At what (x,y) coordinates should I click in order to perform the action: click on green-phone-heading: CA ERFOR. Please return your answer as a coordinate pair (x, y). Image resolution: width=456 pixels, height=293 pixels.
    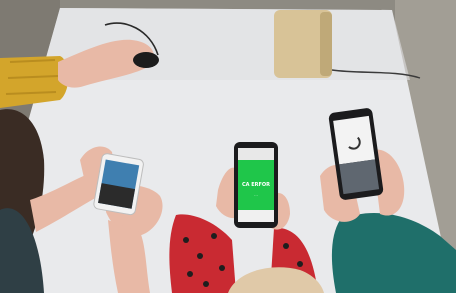
    Looking at the image, I should click on (256, 185).